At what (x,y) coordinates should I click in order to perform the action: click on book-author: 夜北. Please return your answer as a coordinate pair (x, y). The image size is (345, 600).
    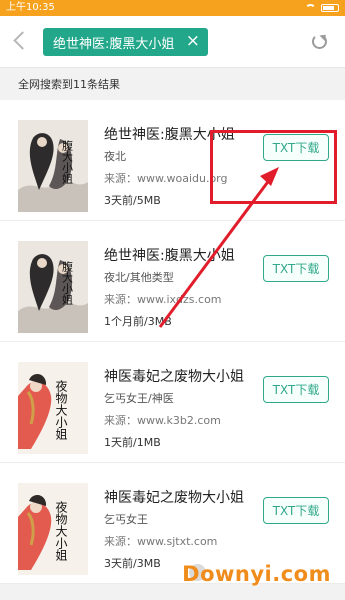
    Looking at the image, I should click on (115, 156).